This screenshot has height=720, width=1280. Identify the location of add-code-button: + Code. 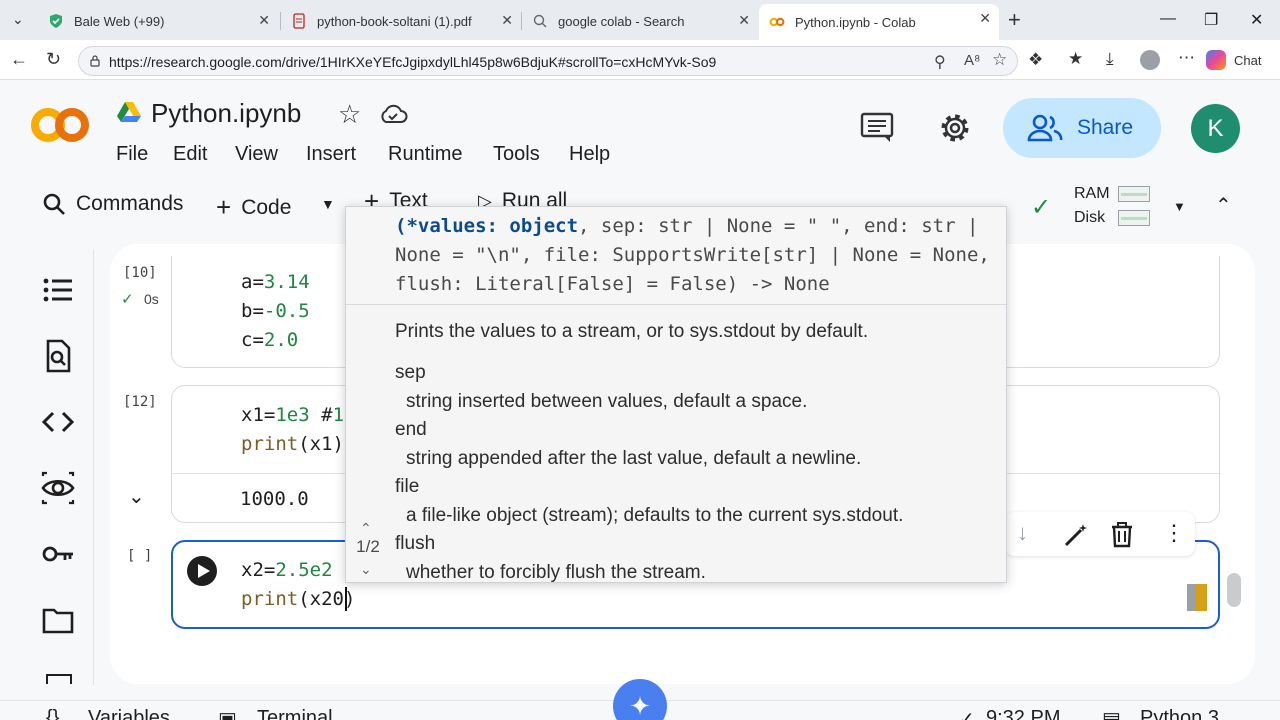
(253, 207).